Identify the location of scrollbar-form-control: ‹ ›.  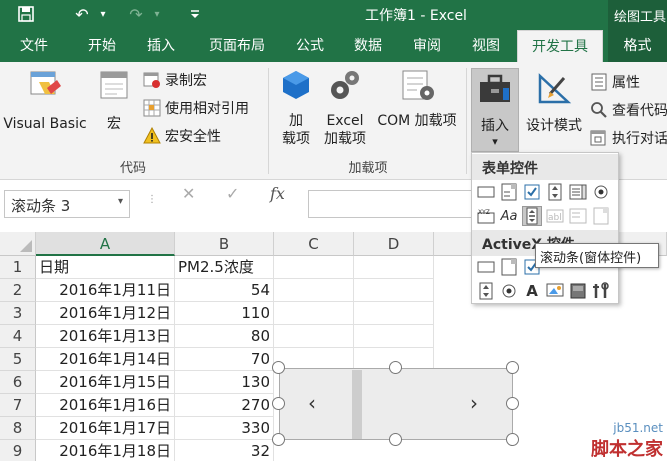
(396, 404).